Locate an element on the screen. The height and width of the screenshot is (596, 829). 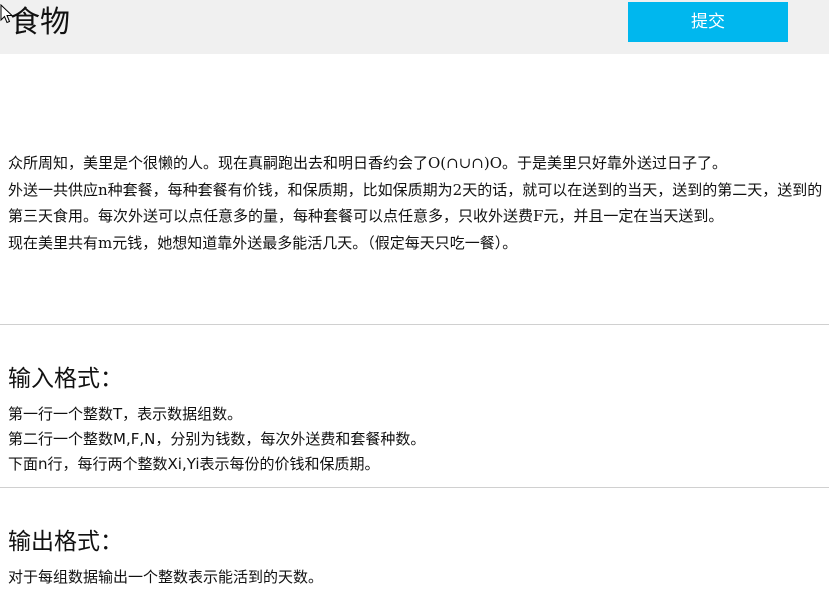
submit-button: 提交 is located at coordinates (708, 22).